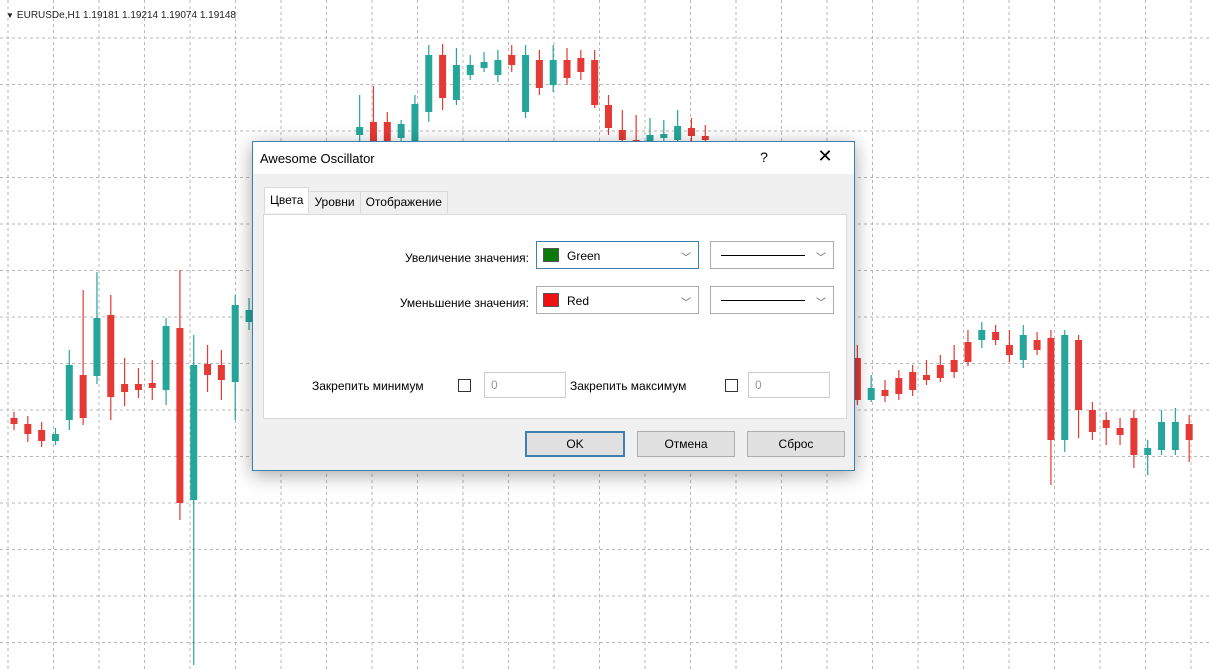 This screenshot has width=1209, height=669. What do you see at coordinates (334, 202) in the screenshot?
I see `tab-levels: Уровни` at bounding box center [334, 202].